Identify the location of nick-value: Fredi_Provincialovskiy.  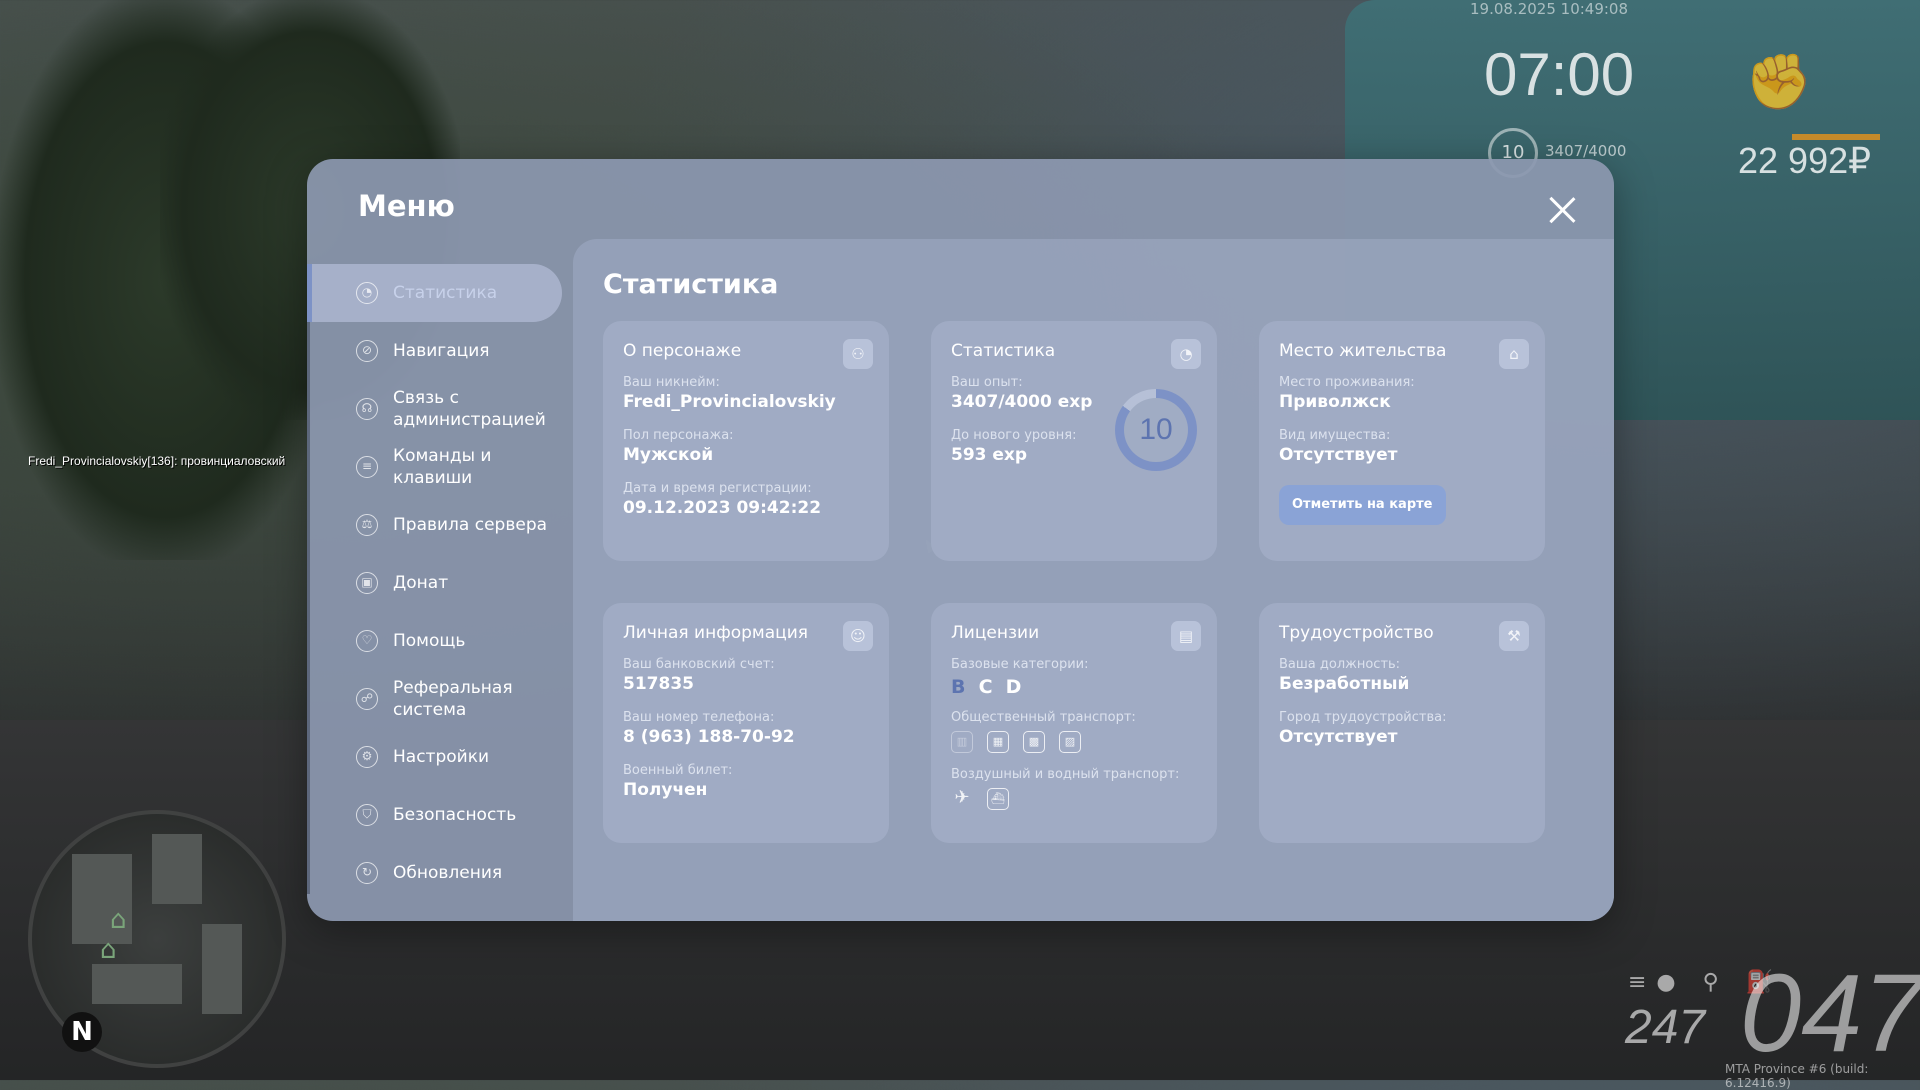
(729, 402).